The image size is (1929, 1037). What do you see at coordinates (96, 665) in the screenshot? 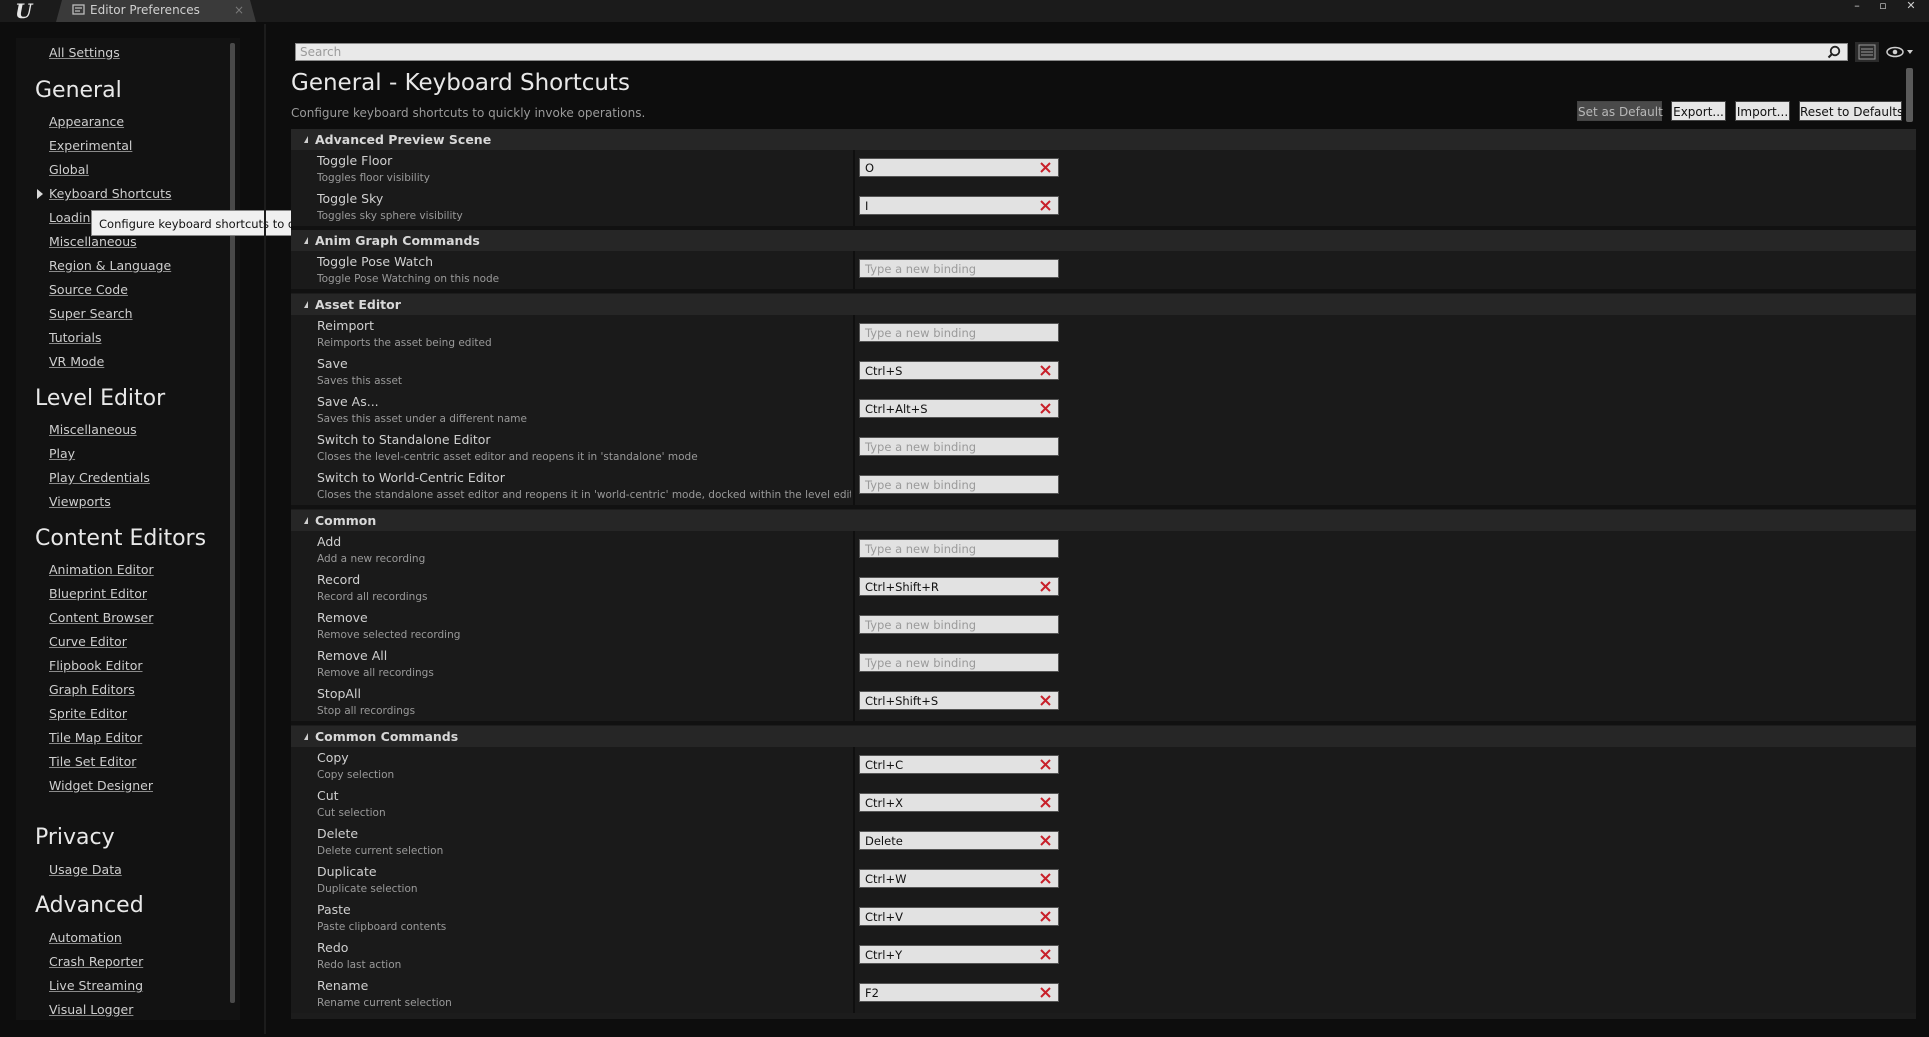
I see `sidebar-item-flipbook-editor: Flipbook Editor` at bounding box center [96, 665].